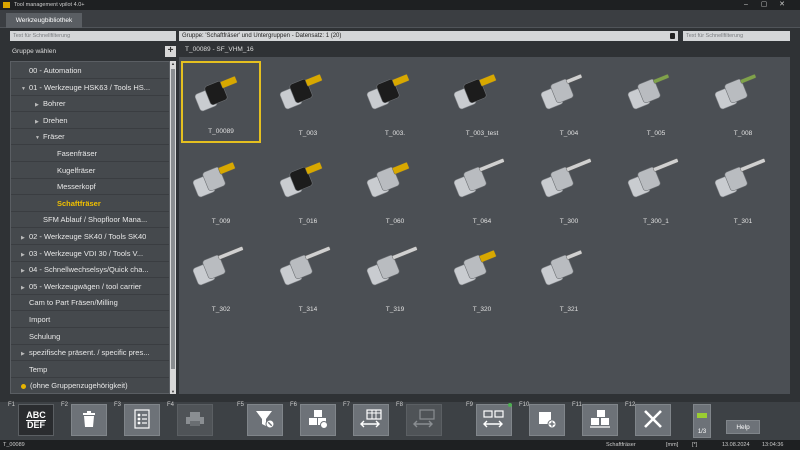  Describe the element at coordinates (90, 103) in the screenshot. I see `tree-item: ▶Bohrer` at that location.